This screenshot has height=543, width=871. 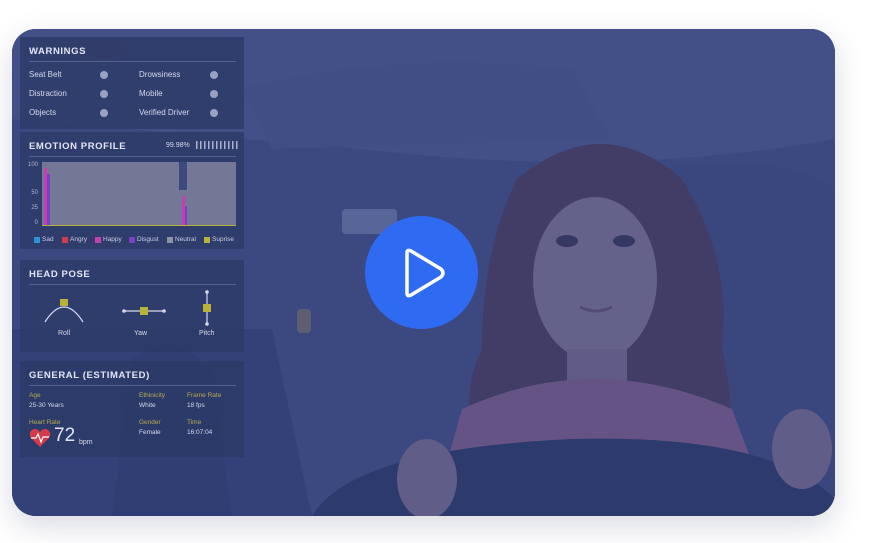 I want to click on legend-angry: Angry, so click(x=74, y=239).